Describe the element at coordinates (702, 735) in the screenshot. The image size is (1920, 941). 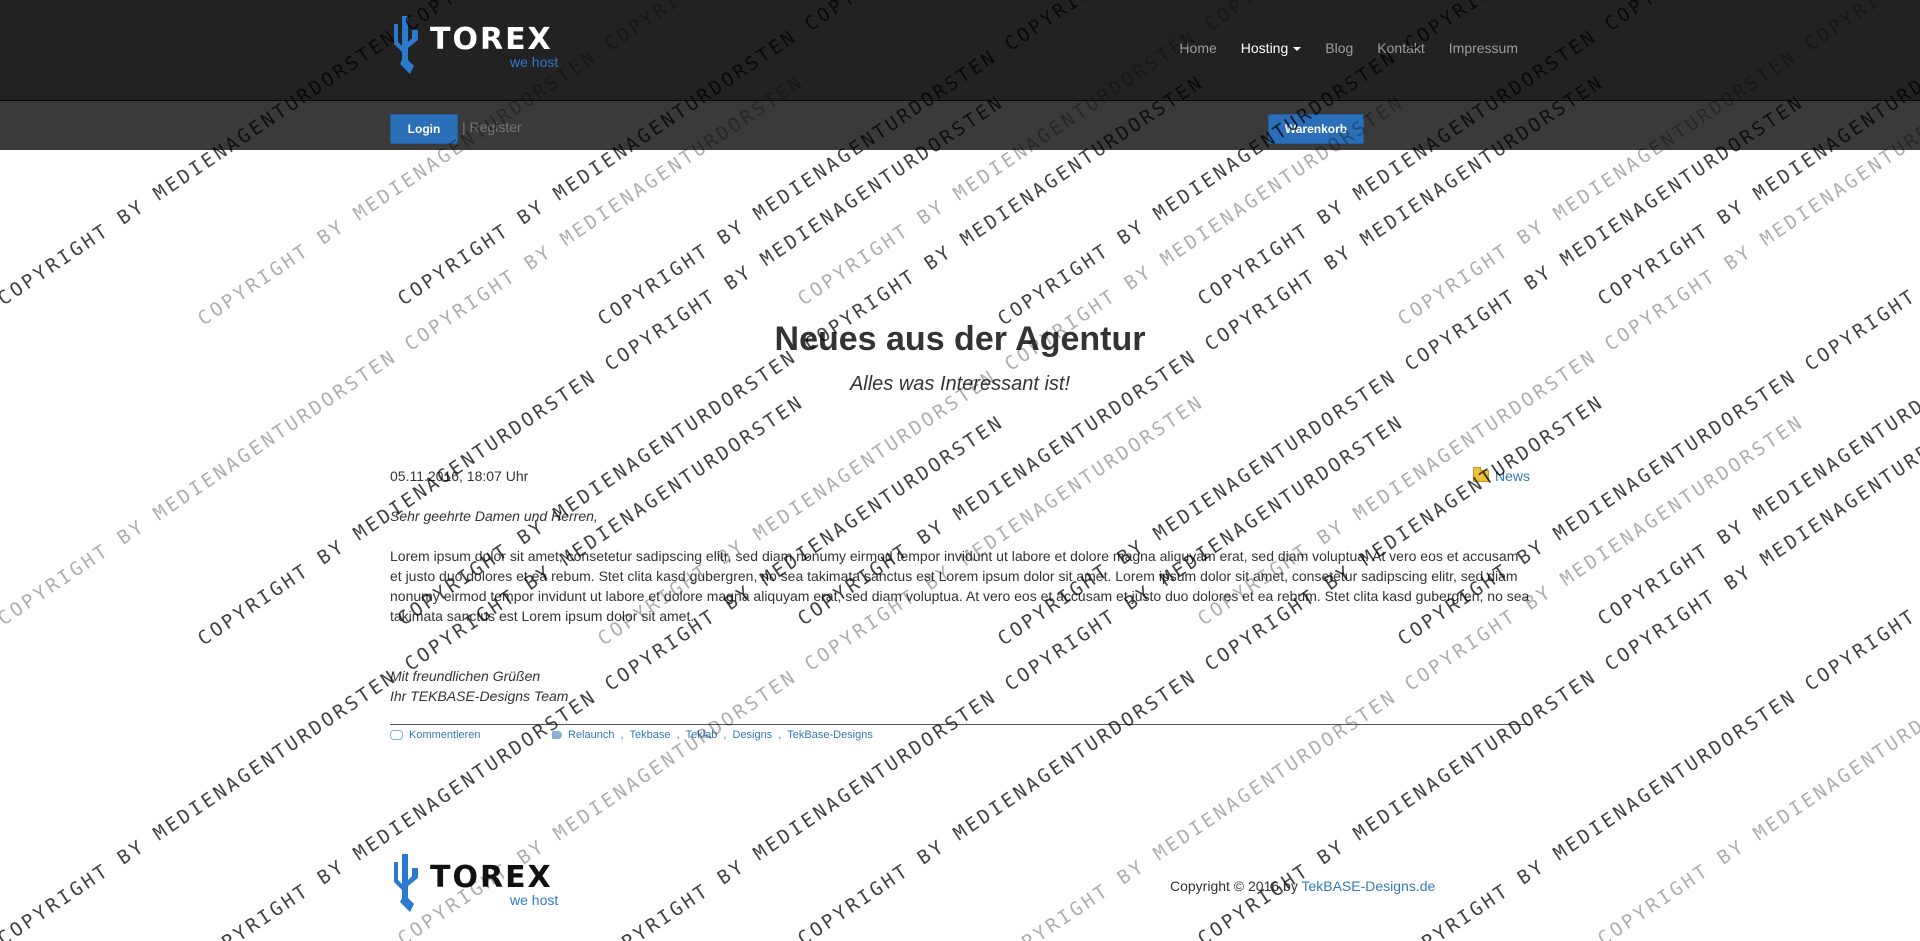
I see `tag-link: Teklab` at that location.